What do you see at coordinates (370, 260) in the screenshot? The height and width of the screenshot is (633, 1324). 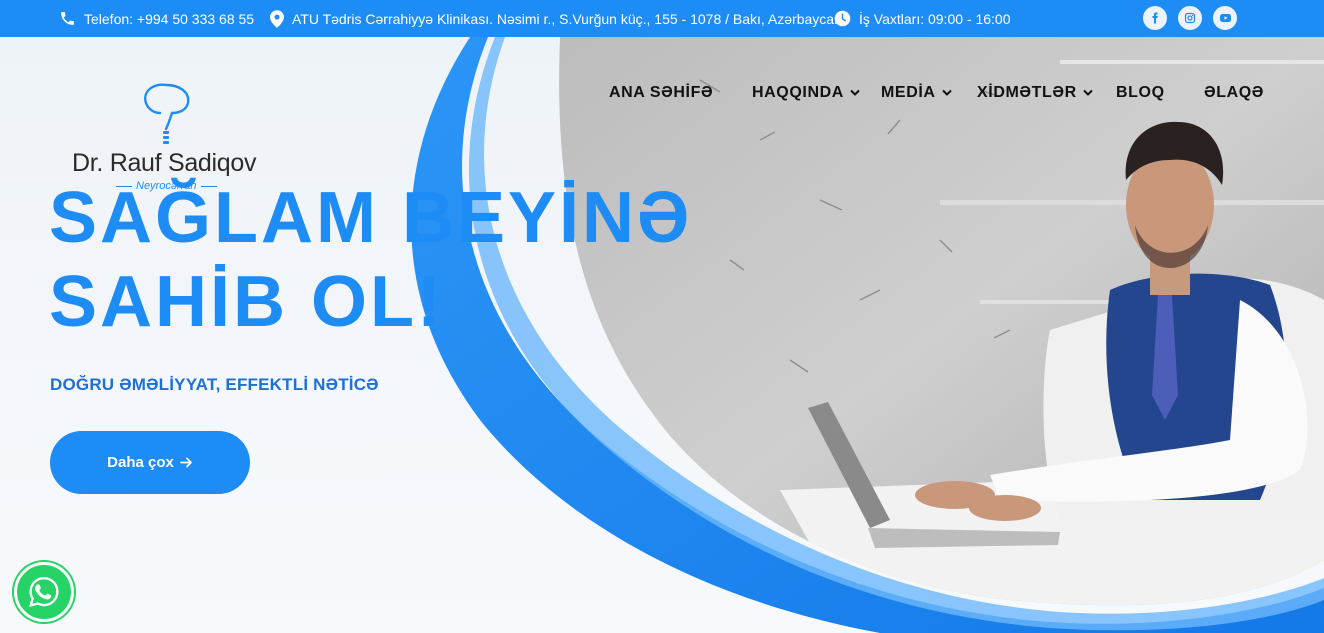 I see `hero-headline: SAĞLAM BEYİNƏ SAHİB OL!` at bounding box center [370, 260].